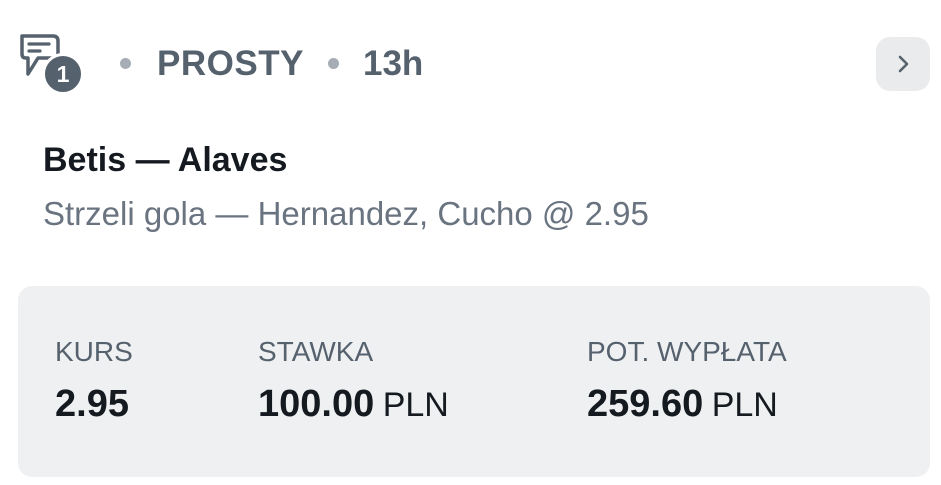  What do you see at coordinates (316, 351) in the screenshot?
I see `stake-label: STAWKA` at bounding box center [316, 351].